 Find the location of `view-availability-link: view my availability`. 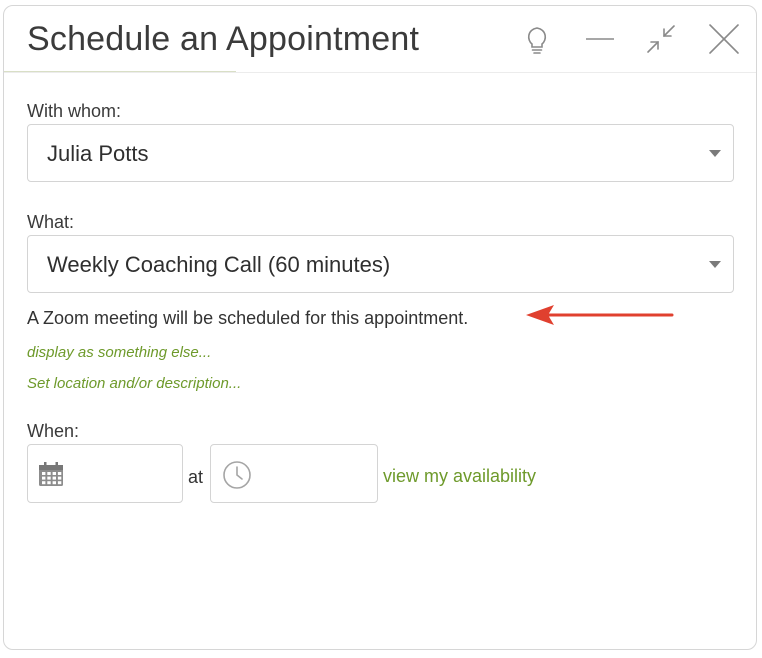

view-availability-link: view my availability is located at coordinates (459, 476).